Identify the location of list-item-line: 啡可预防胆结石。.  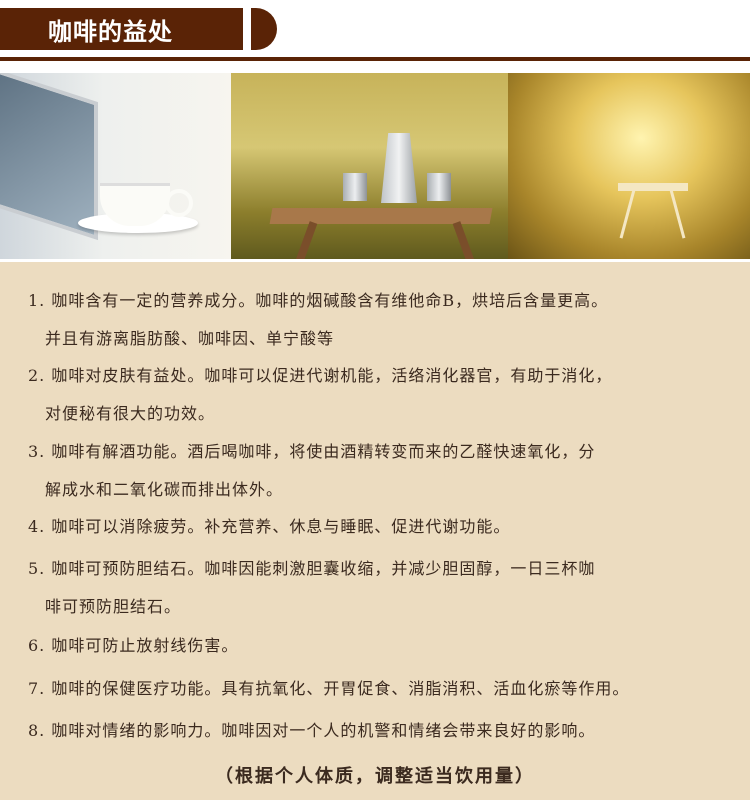
(113, 606).